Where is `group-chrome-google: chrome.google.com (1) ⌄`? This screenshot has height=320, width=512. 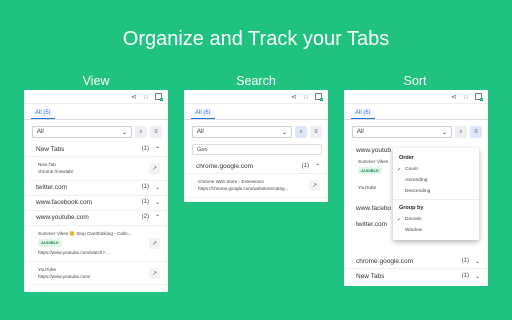 group-chrome-google: chrome.google.com (1) ⌄ is located at coordinates (416, 261).